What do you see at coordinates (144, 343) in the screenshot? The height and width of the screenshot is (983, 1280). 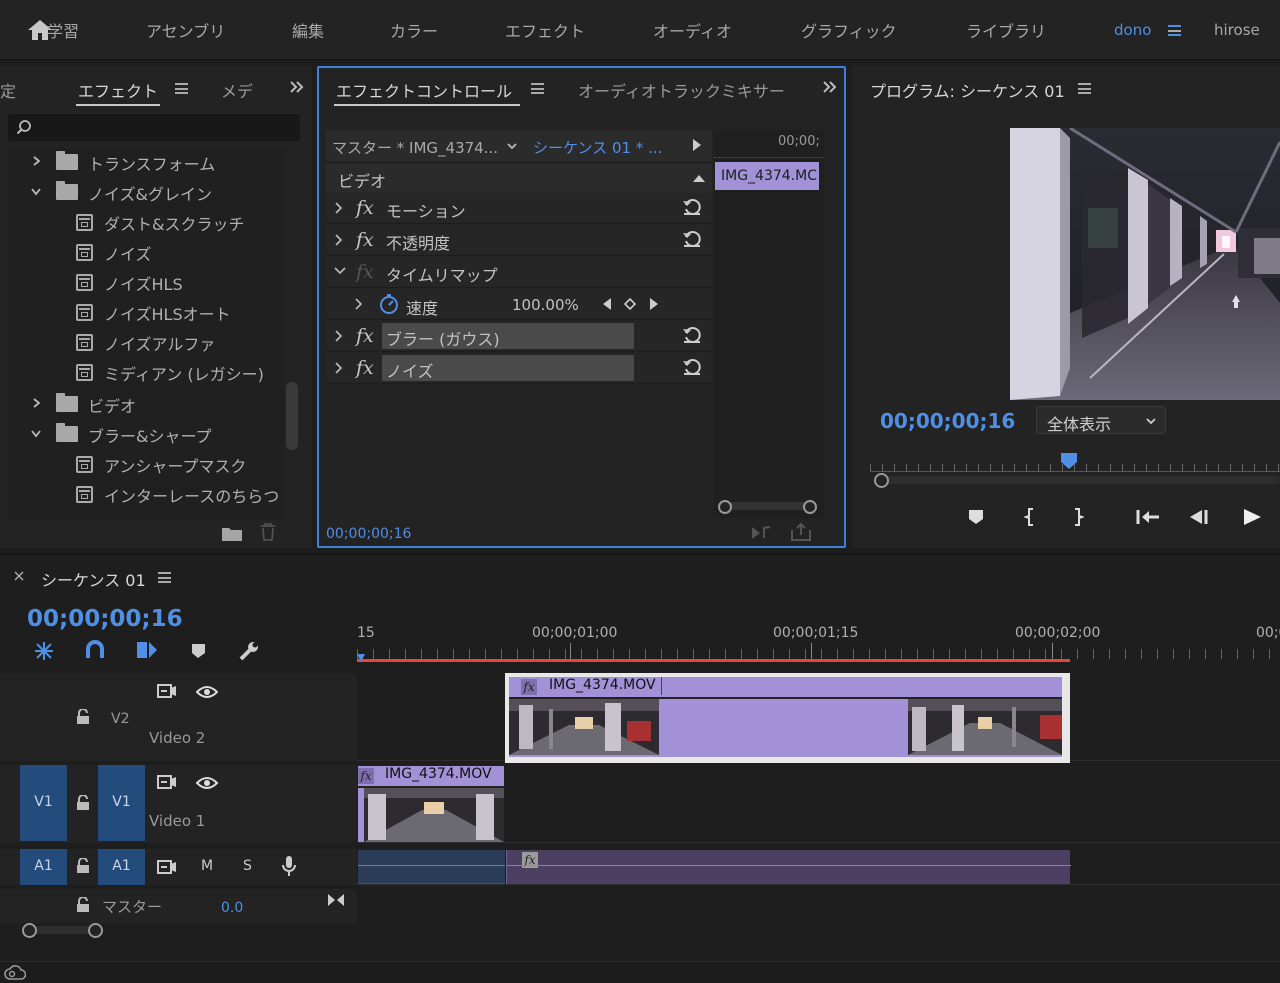 I see `tree-effect-noise-alpha: ノイズアルファ` at bounding box center [144, 343].